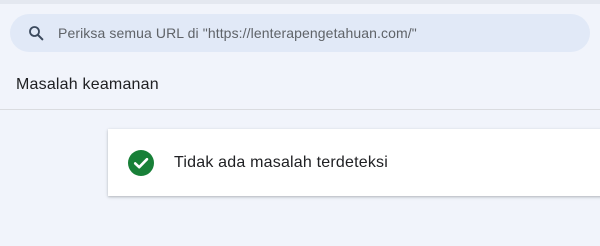  I want to click on section-title: Masalah keamanan, so click(87, 84).